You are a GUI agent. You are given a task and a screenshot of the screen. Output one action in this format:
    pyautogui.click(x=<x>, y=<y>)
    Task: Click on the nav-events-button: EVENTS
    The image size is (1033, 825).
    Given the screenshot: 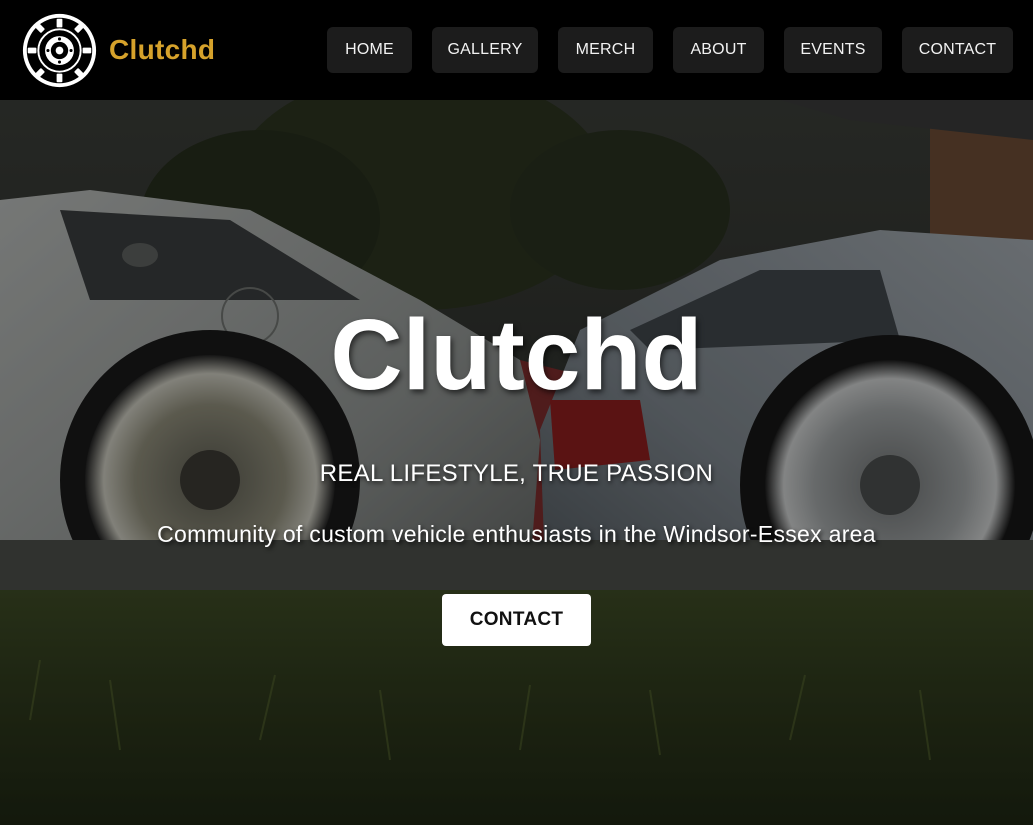 What is the action you would take?
    pyautogui.click(x=833, y=50)
    